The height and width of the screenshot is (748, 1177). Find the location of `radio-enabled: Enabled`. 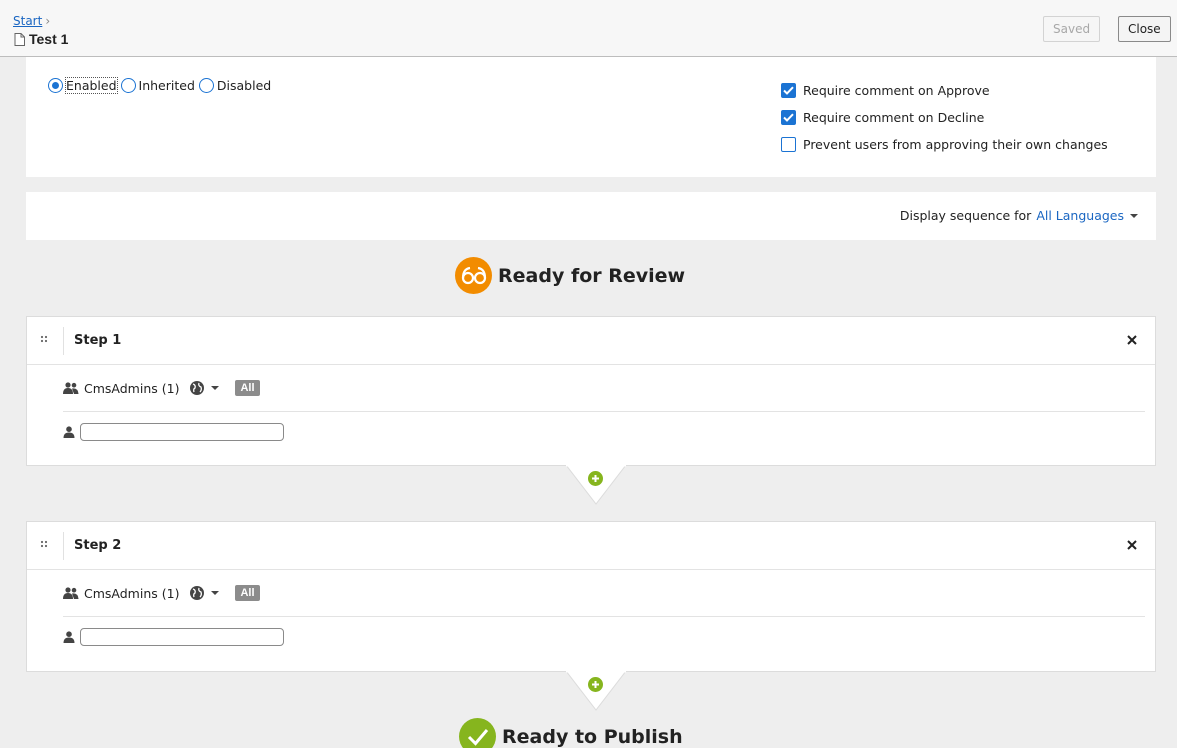

radio-enabled: Enabled is located at coordinates (83, 85).